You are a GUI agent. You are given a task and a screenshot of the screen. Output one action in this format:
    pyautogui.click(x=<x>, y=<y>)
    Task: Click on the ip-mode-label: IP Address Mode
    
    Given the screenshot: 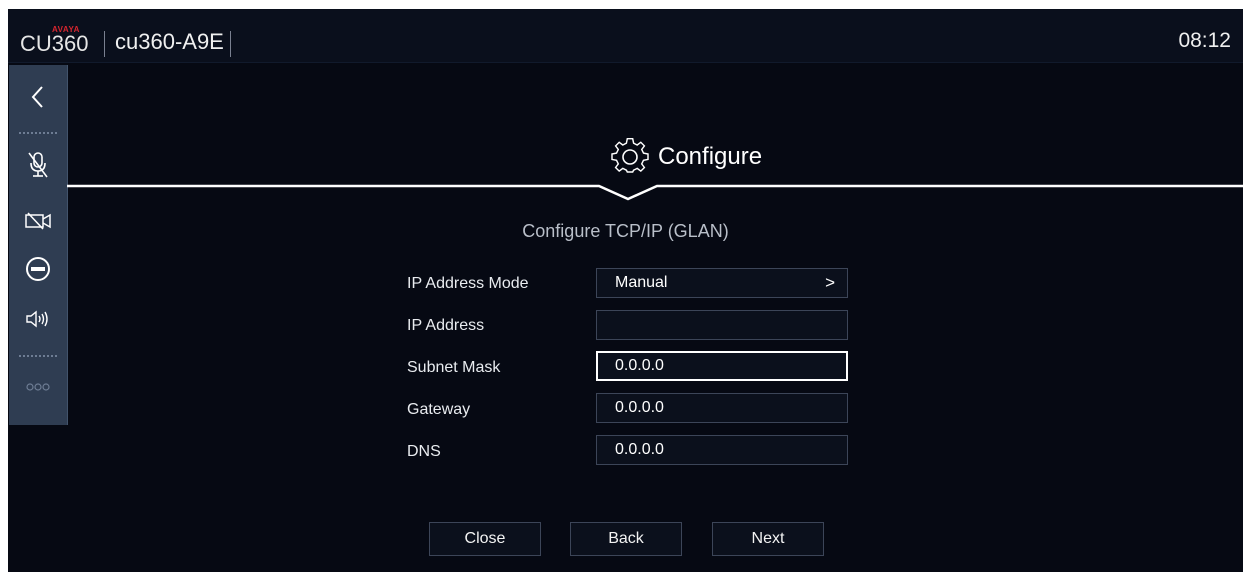 What is the action you would take?
    pyautogui.click(x=468, y=283)
    